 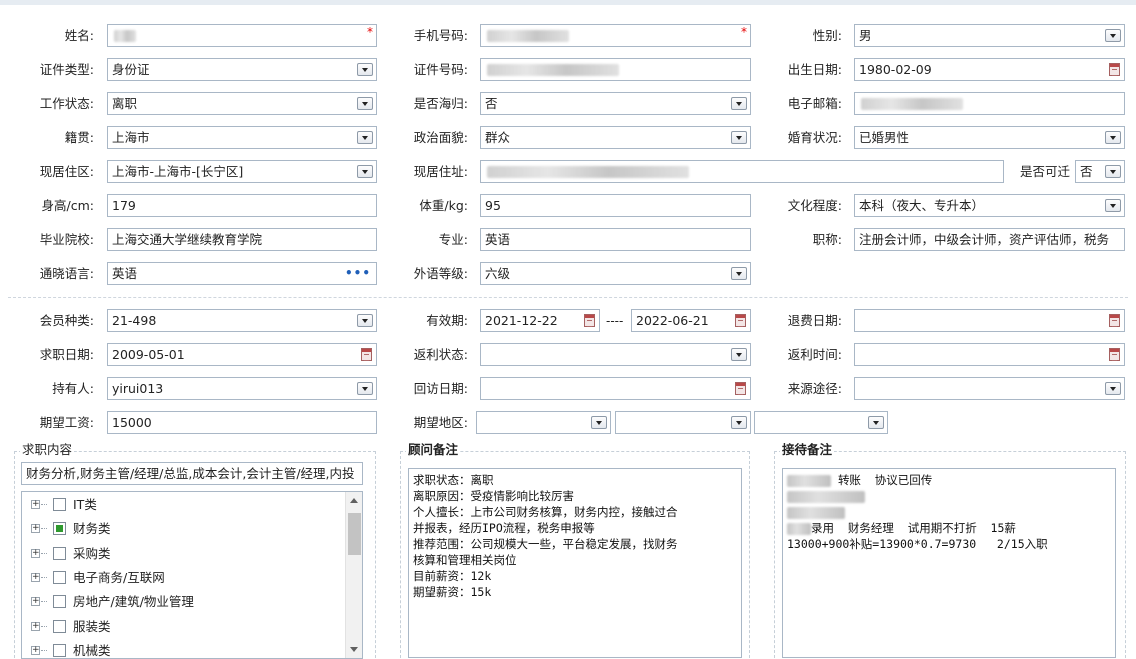 I want to click on email-field, so click(x=989, y=103).